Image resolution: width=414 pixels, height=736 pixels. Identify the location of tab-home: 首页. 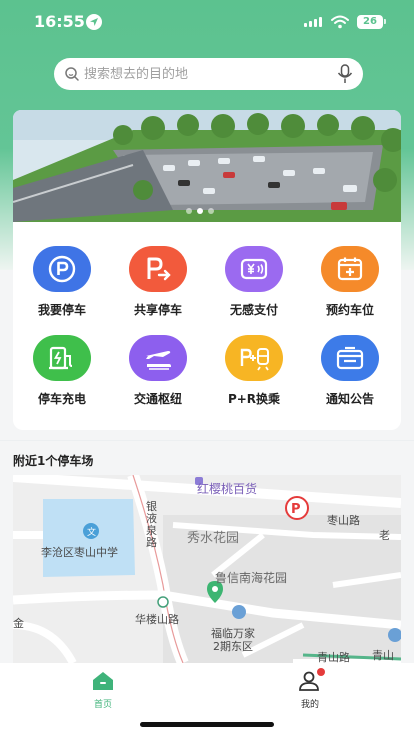
(103, 690).